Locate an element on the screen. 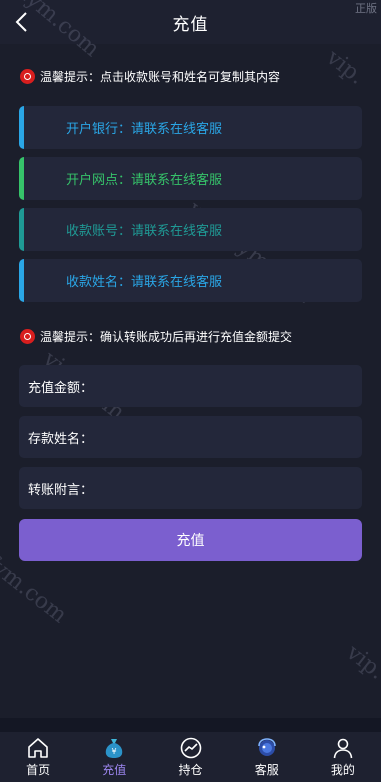 Image resolution: width=381 pixels, height=782 pixels. transfer-note-field: 转账附言： is located at coordinates (190, 488).